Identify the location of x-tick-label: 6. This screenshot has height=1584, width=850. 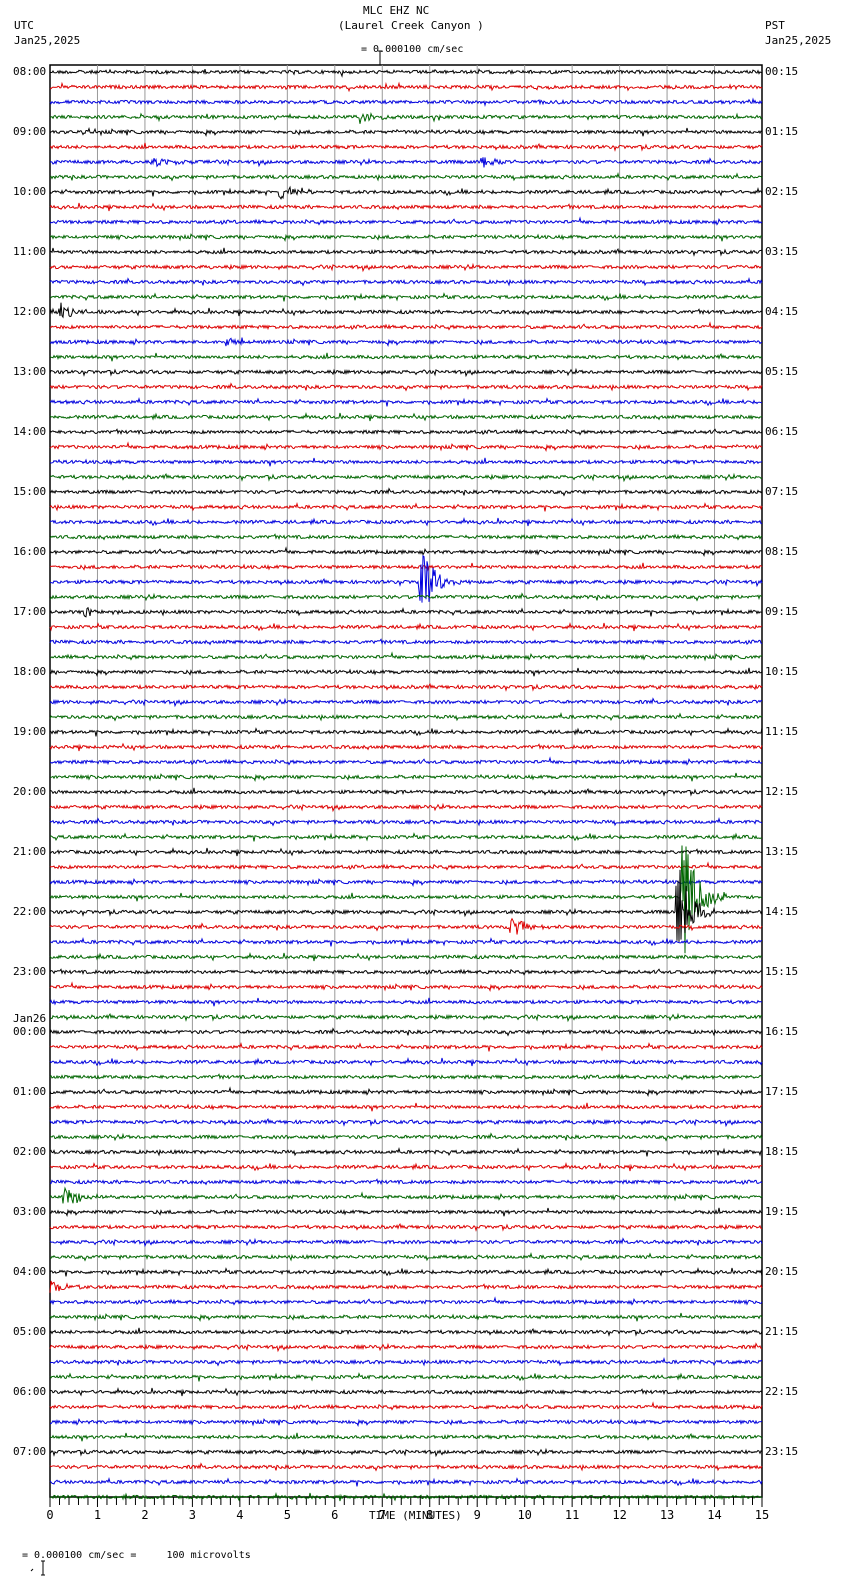
(334, 1515).